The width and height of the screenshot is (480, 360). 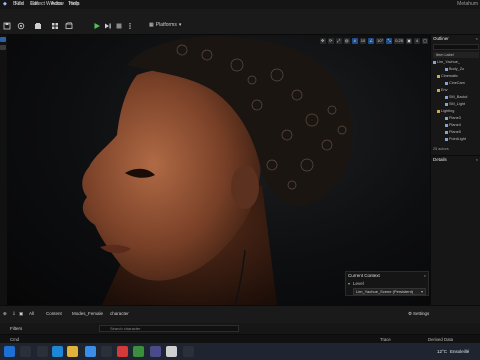 What do you see at coordinates (171, 351) in the screenshot?
I see `unreal-engine-icon` at bounding box center [171, 351].